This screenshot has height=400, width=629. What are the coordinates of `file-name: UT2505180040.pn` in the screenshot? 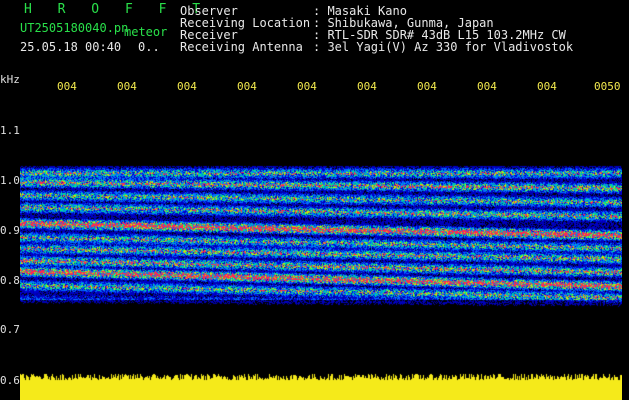 It's located at (74, 28).